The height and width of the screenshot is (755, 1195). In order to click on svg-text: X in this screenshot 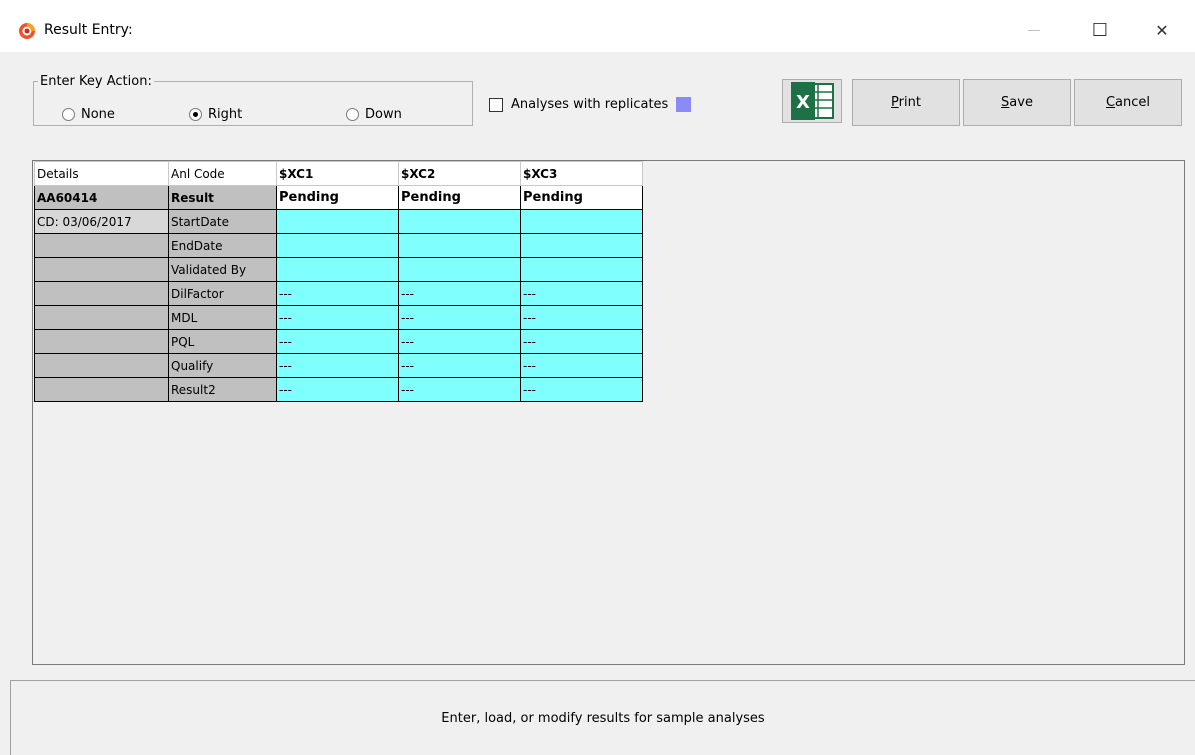, I will do `click(803, 102)`.